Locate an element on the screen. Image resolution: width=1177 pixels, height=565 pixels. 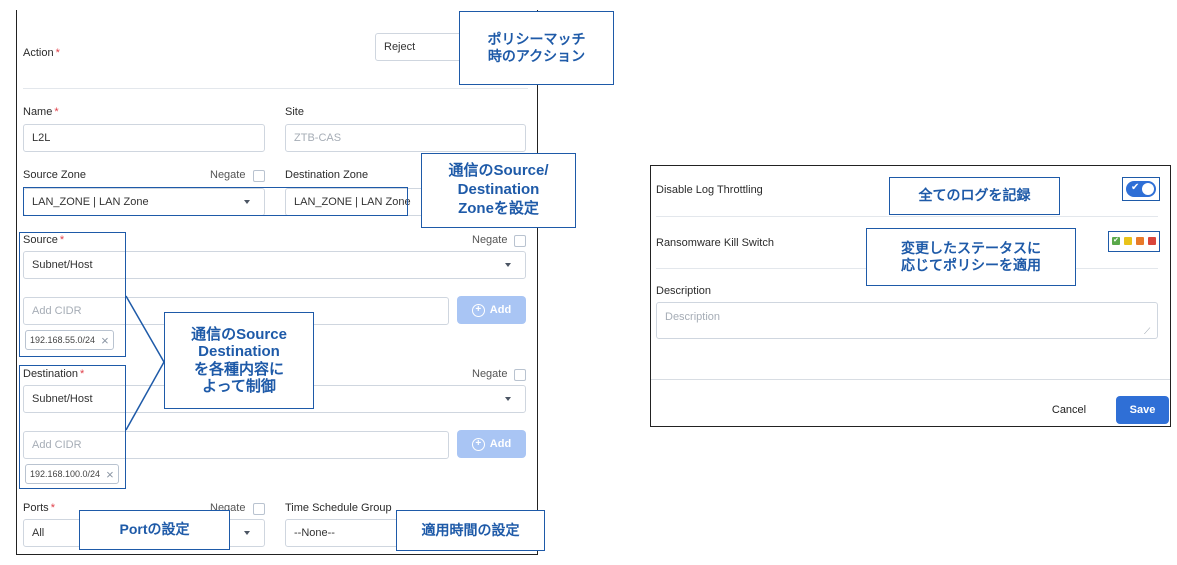
cancel-button: Cancel is located at coordinates (1069, 410).